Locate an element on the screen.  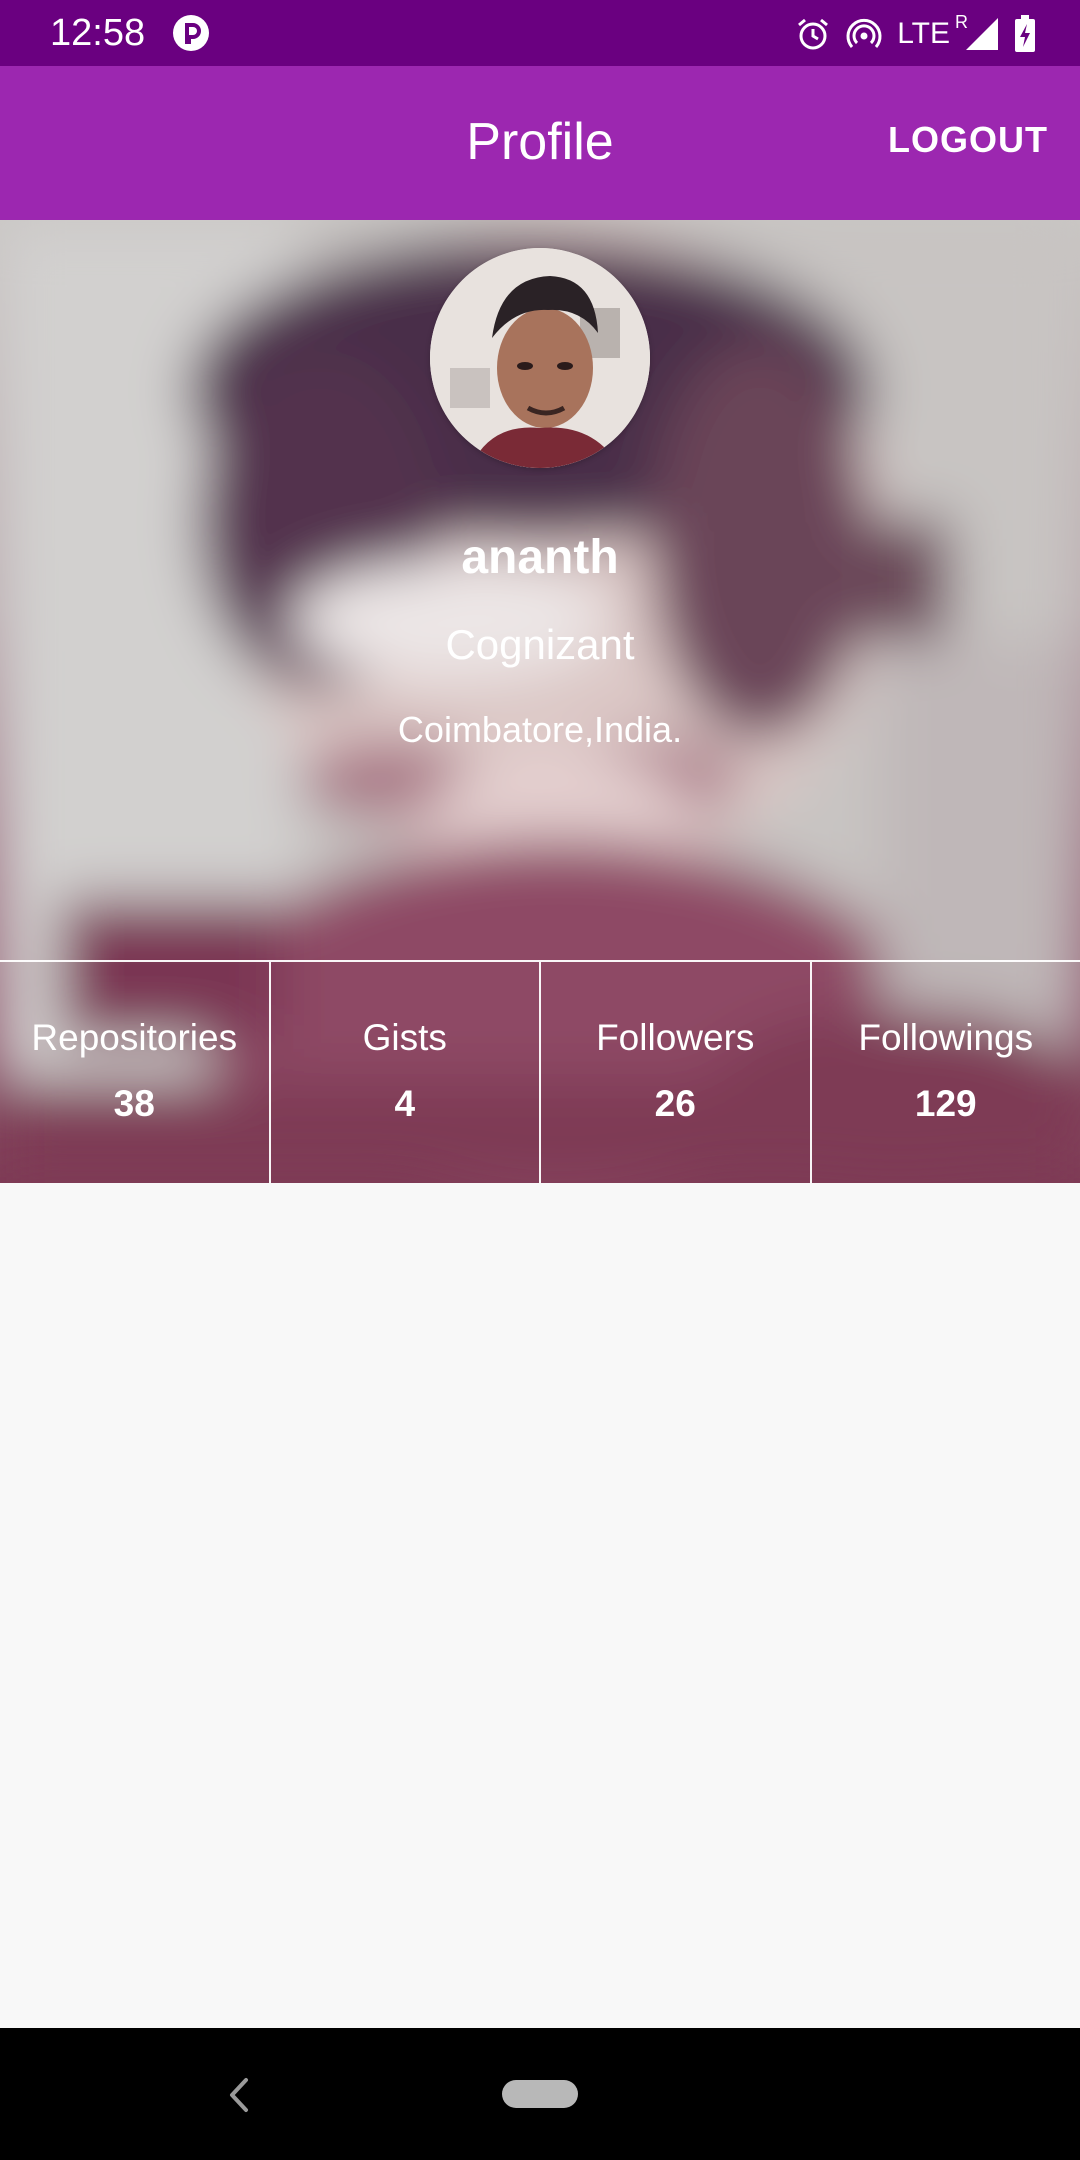
app-bar: Profile LOGOUT is located at coordinates (540, 143).